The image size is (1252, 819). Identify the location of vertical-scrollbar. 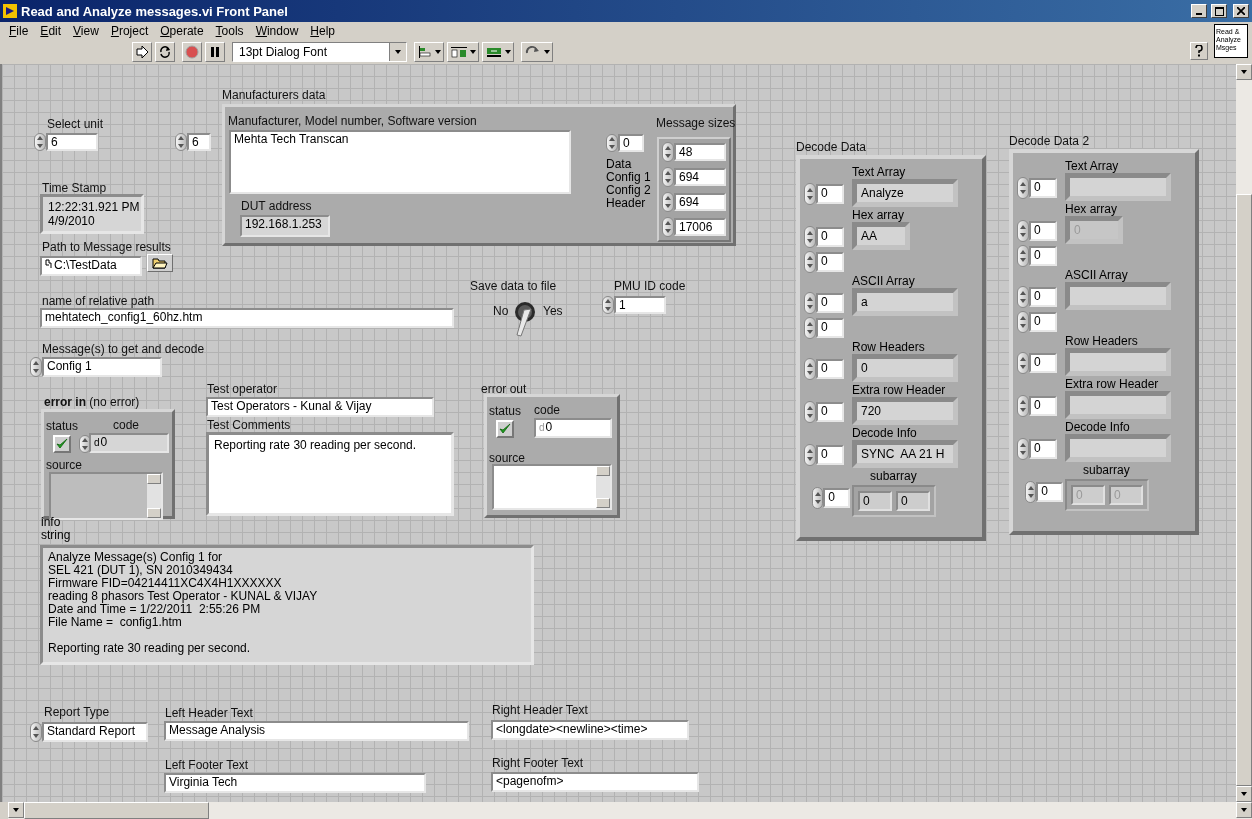
(1244, 433).